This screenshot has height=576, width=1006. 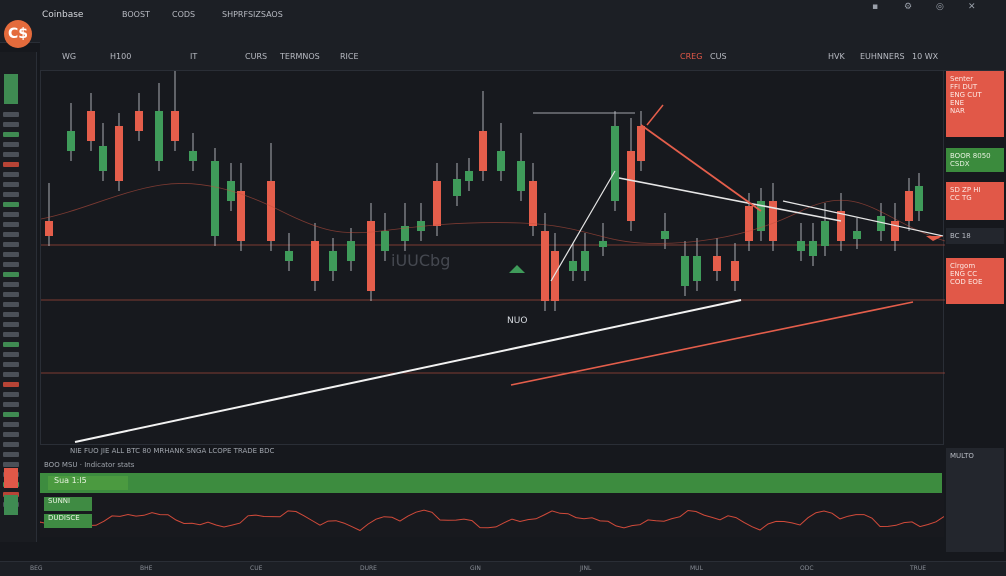 What do you see at coordinates (975, 104) in the screenshot?
I see `sell-panel: Senter FFI DUT ENG CUT ENE NAR` at bounding box center [975, 104].